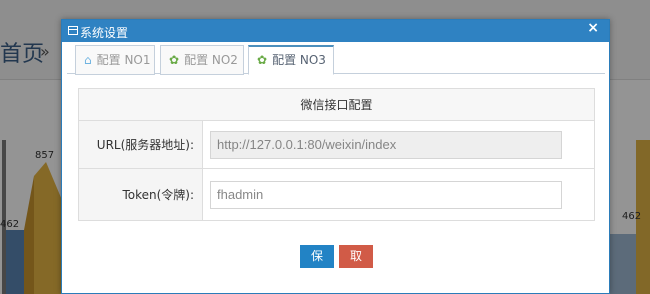 The height and width of the screenshot is (294, 650). I want to click on table-row: Token(令牌):, so click(336, 194).